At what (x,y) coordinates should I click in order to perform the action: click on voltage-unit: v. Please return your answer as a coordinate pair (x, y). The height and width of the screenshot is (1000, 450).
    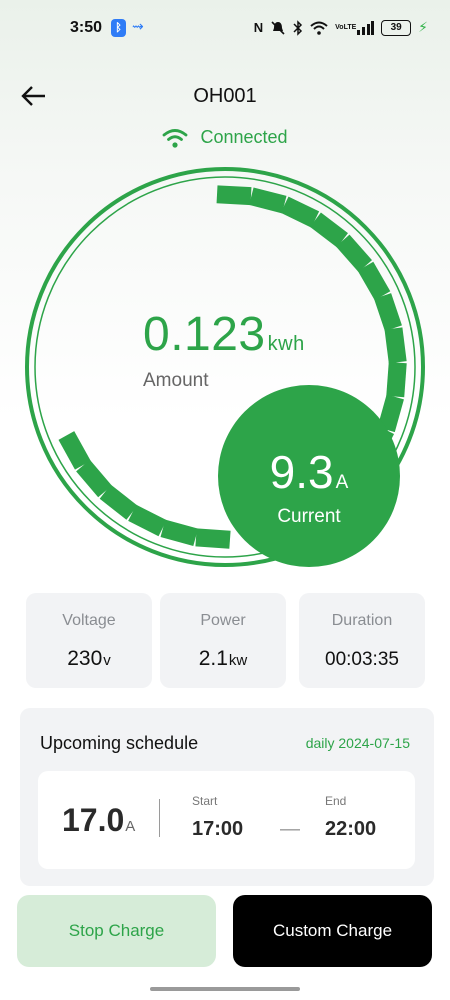
    Looking at the image, I should click on (107, 660).